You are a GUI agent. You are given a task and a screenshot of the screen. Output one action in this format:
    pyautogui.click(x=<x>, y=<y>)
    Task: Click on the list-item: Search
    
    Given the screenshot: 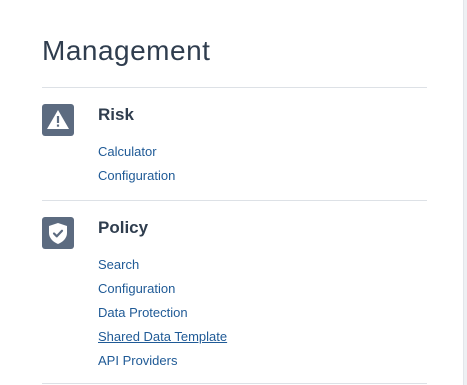 What is the action you would take?
    pyautogui.click(x=162, y=265)
    